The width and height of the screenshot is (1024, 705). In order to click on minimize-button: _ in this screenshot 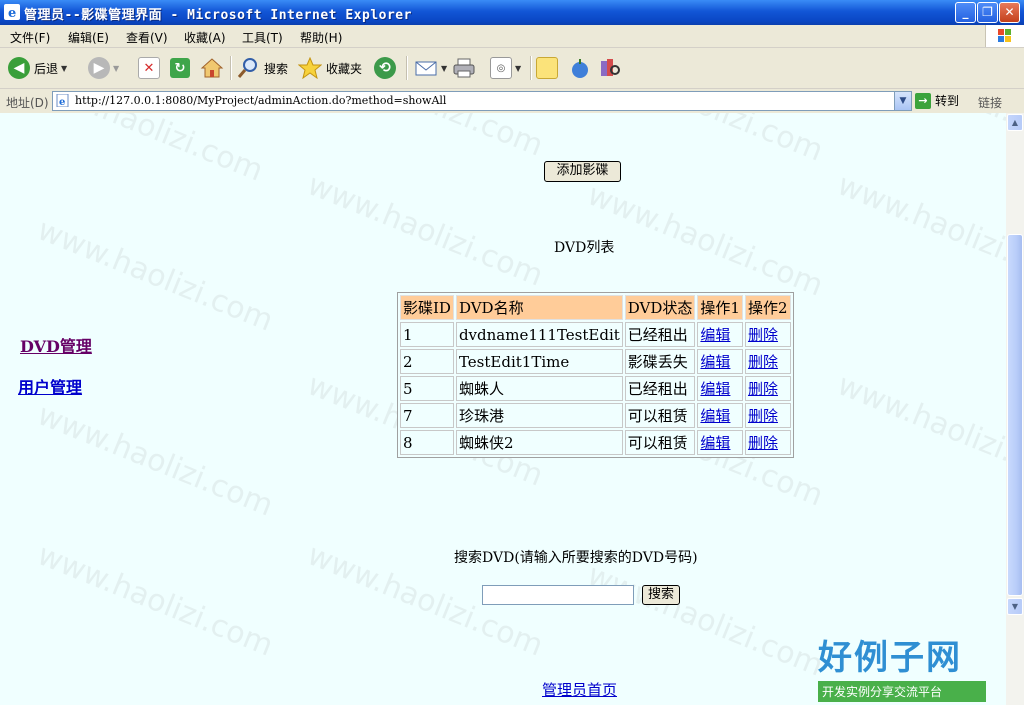, I will do `click(965, 12)`.